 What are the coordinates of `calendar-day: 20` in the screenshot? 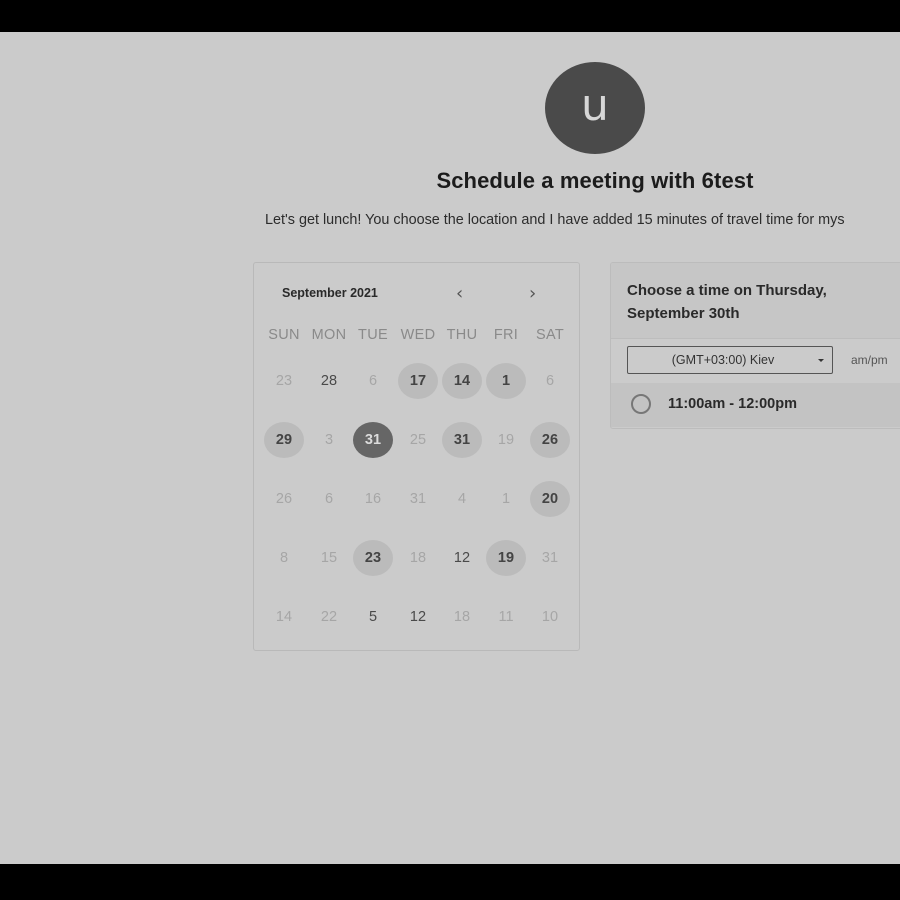 It's located at (550, 499).